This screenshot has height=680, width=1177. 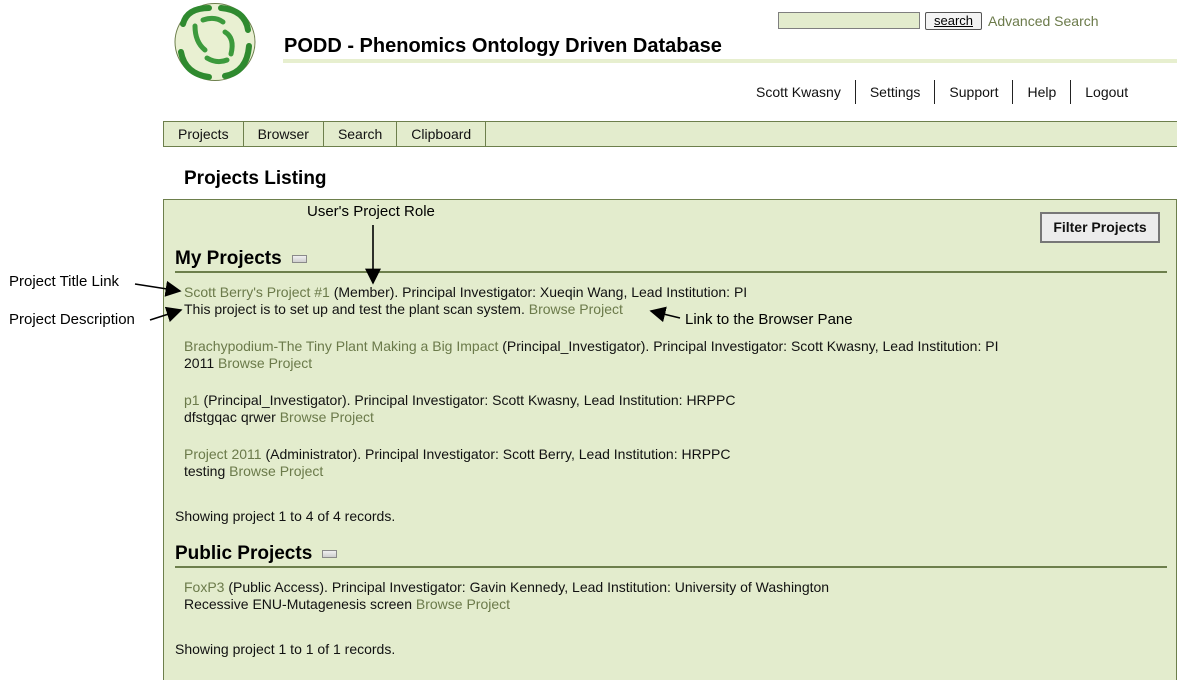 I want to click on my-projects-heading-text: My Projects, so click(x=228, y=258).